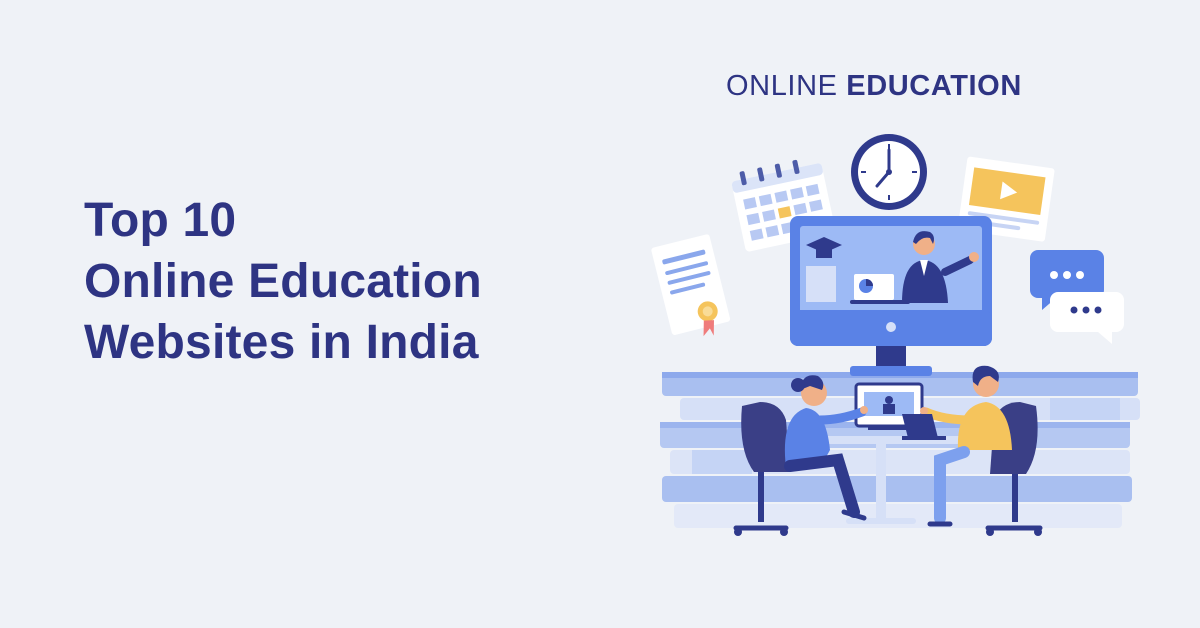  What do you see at coordinates (1077, 297) in the screenshot?
I see `chat-bubble-icon` at bounding box center [1077, 297].